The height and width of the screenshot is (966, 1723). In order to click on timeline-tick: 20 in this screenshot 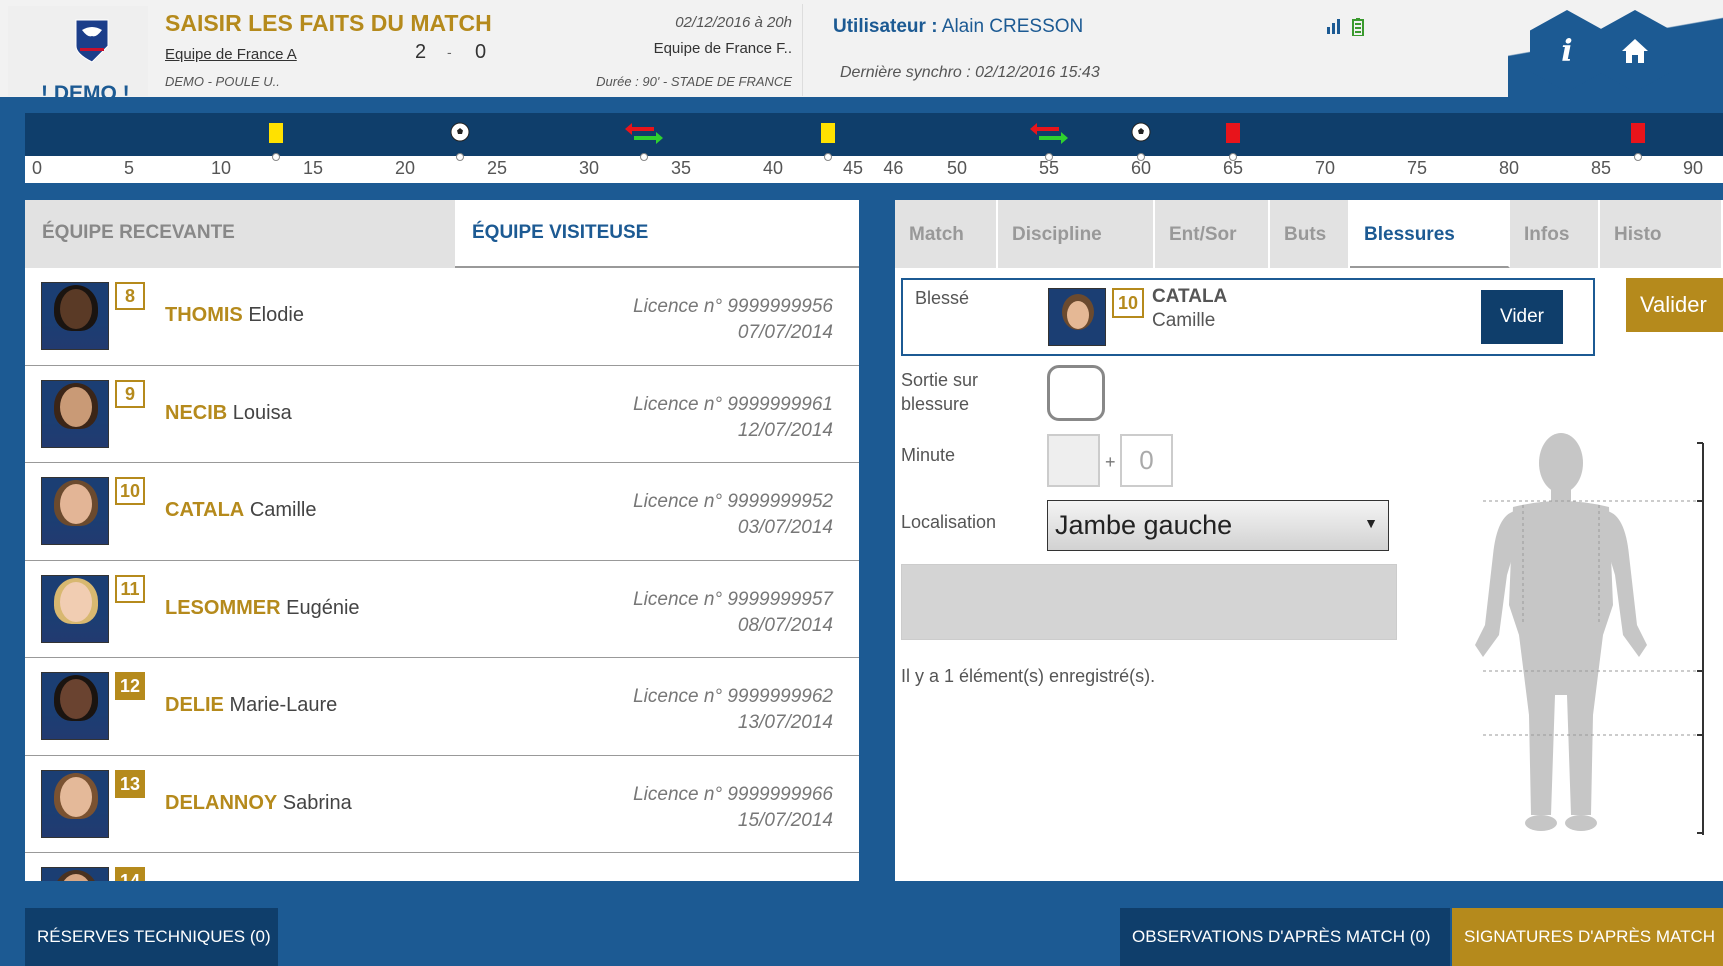, I will do `click(405, 168)`.